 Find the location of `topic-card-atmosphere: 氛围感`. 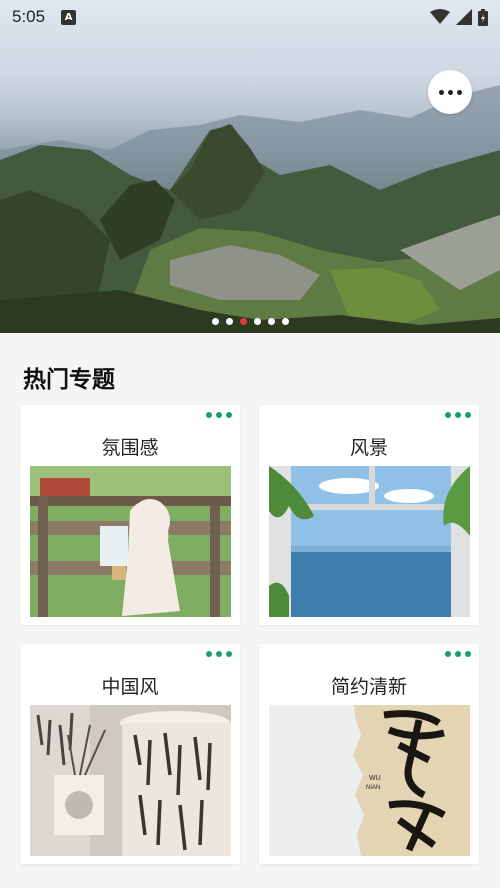

topic-card-atmosphere: 氛围感 is located at coordinates (130, 515).